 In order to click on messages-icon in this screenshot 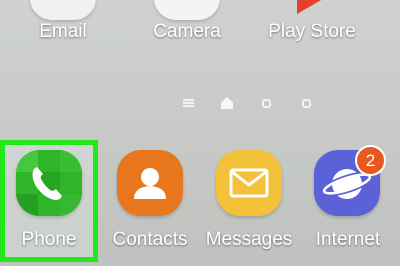, I will do `click(249, 183)`.